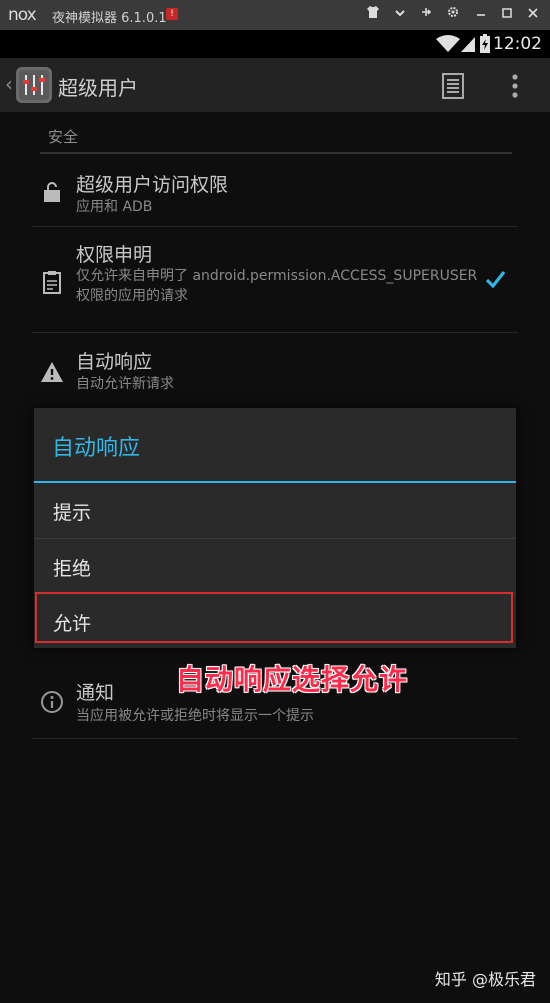 The image size is (550, 1003). Describe the element at coordinates (34, 85) in the screenshot. I see `superuser-app-icon` at that location.